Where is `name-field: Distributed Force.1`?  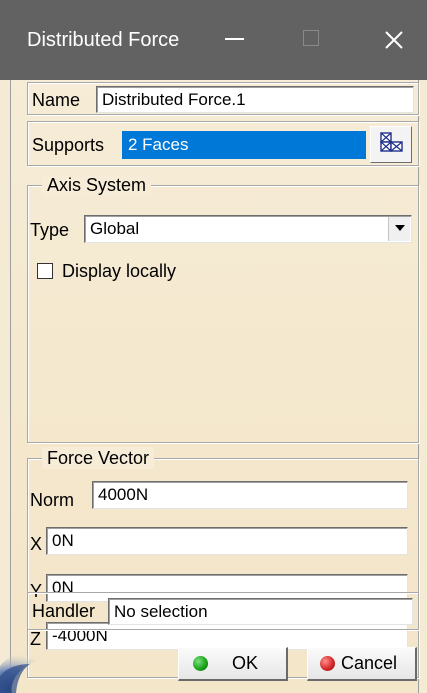
name-field: Distributed Force.1 is located at coordinates (255, 99).